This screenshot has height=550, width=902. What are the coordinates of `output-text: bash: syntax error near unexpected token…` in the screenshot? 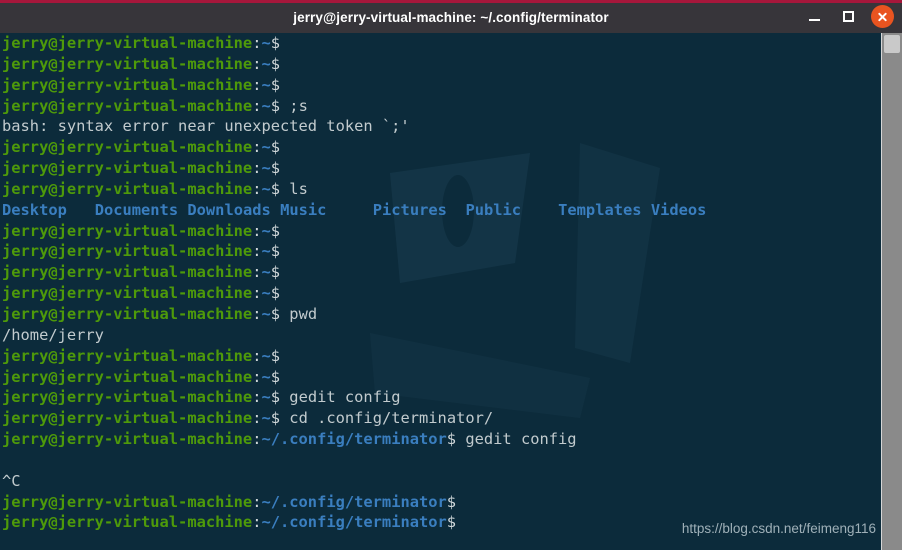 It's located at (206, 126).